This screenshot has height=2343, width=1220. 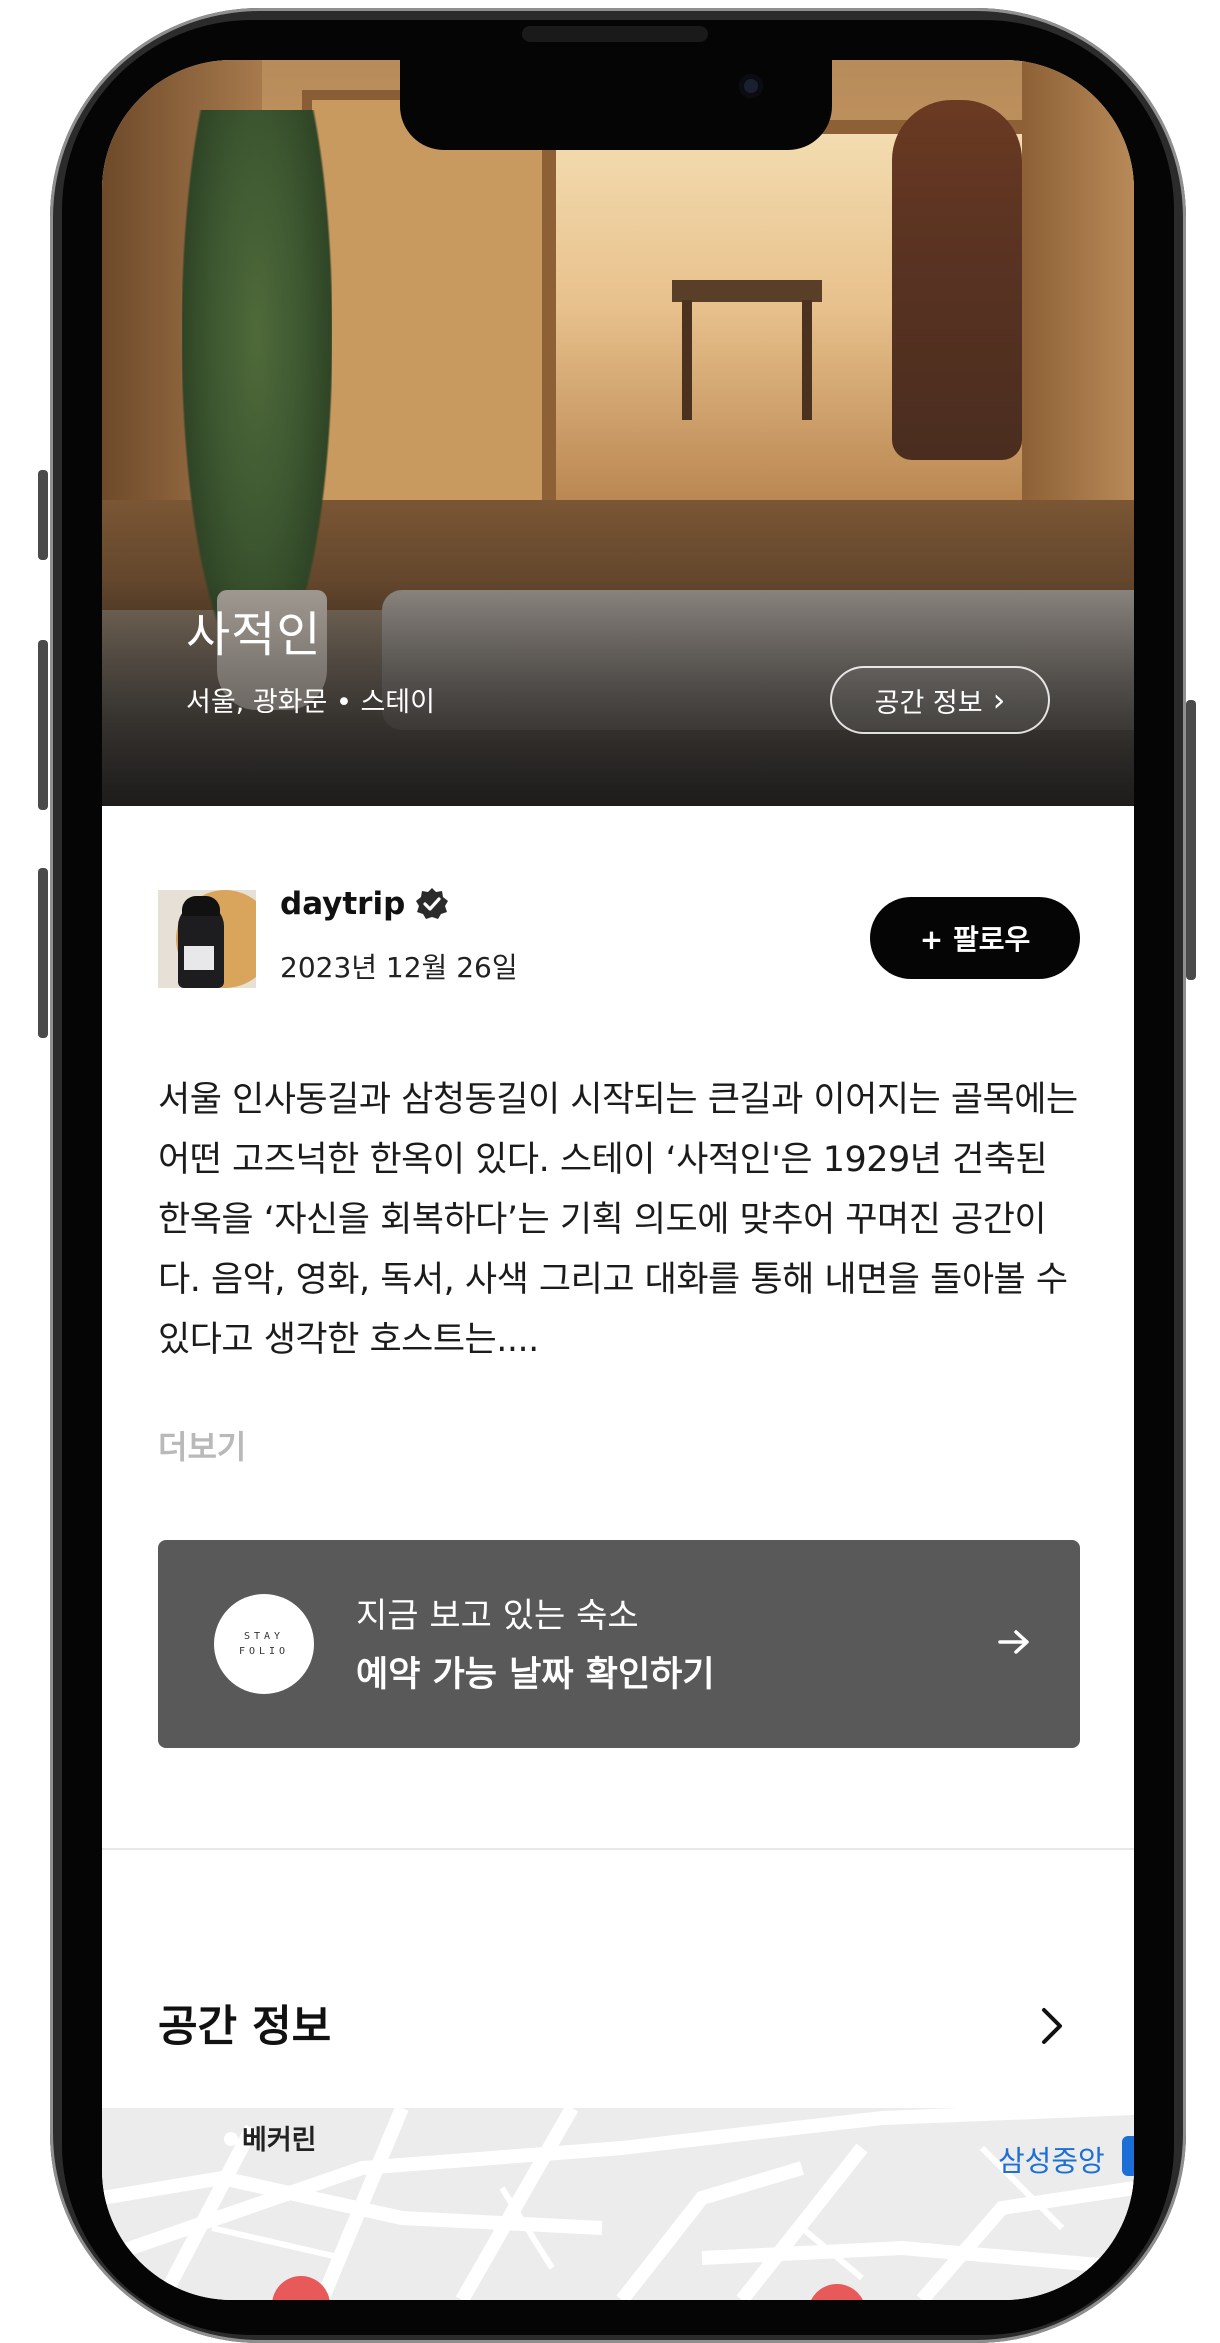 What do you see at coordinates (199, 958) in the screenshot?
I see `avatar-book` at bounding box center [199, 958].